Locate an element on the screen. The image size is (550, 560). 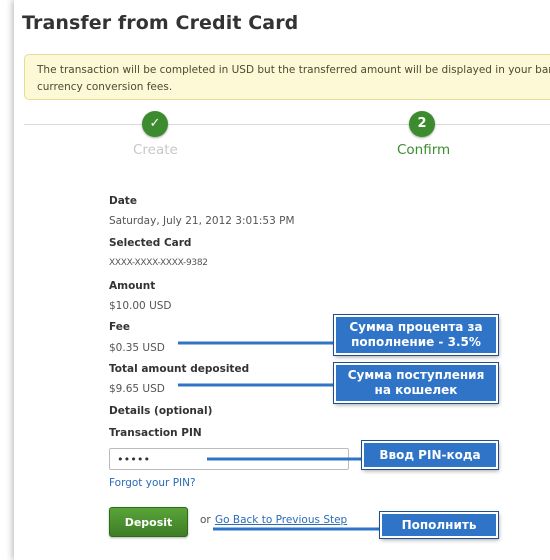
total-callout-line-1: Сумма поступления is located at coordinates (416, 375).